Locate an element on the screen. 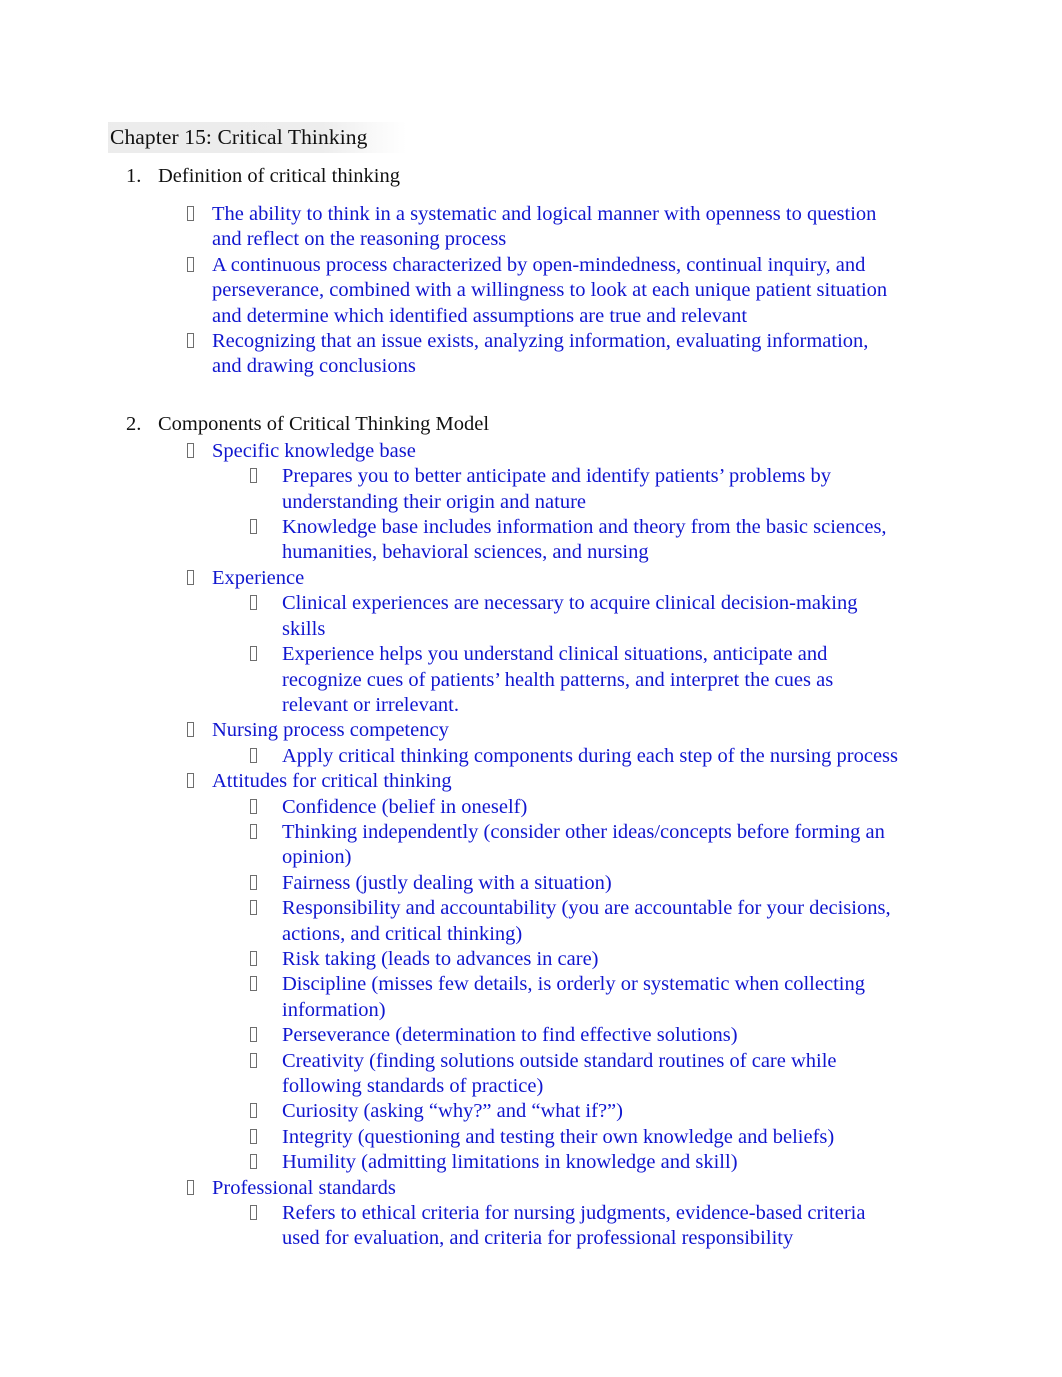 The image size is (1062, 1377). outline-item-text: Experience is located at coordinates (258, 577).